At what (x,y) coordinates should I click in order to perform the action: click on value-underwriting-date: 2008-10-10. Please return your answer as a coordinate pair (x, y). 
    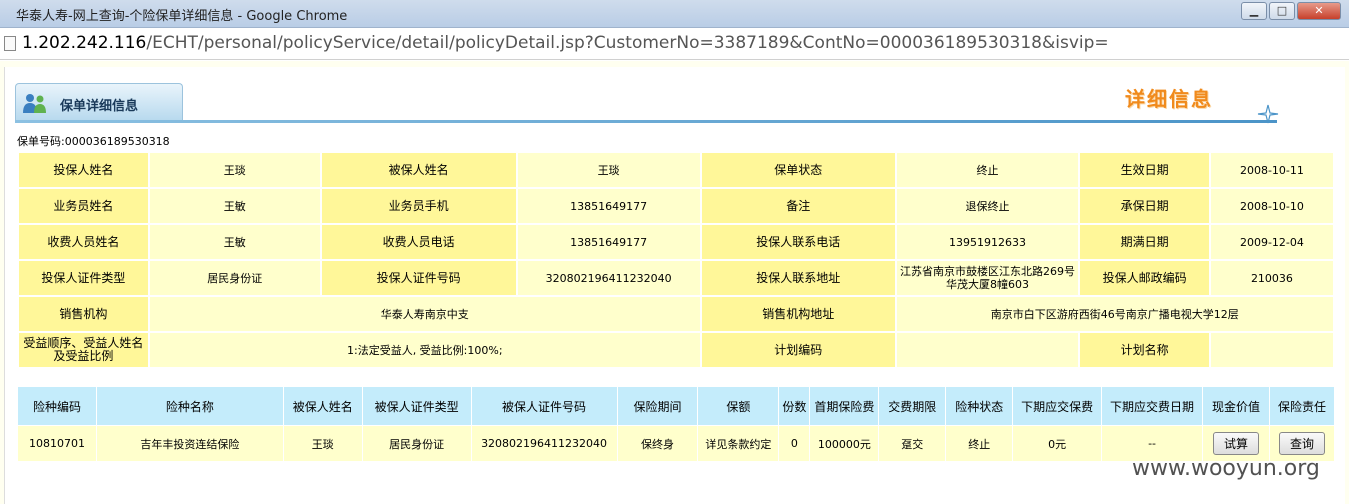
    Looking at the image, I should click on (1271, 206).